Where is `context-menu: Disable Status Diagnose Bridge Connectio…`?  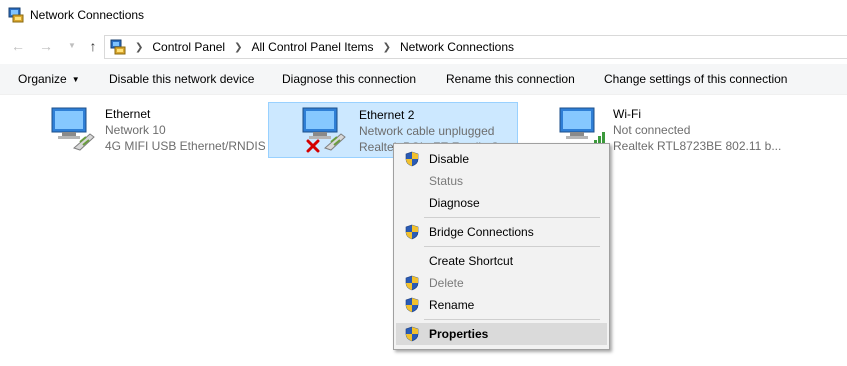
context-menu: Disable Status Diagnose Bridge Connectio… is located at coordinates (501, 246).